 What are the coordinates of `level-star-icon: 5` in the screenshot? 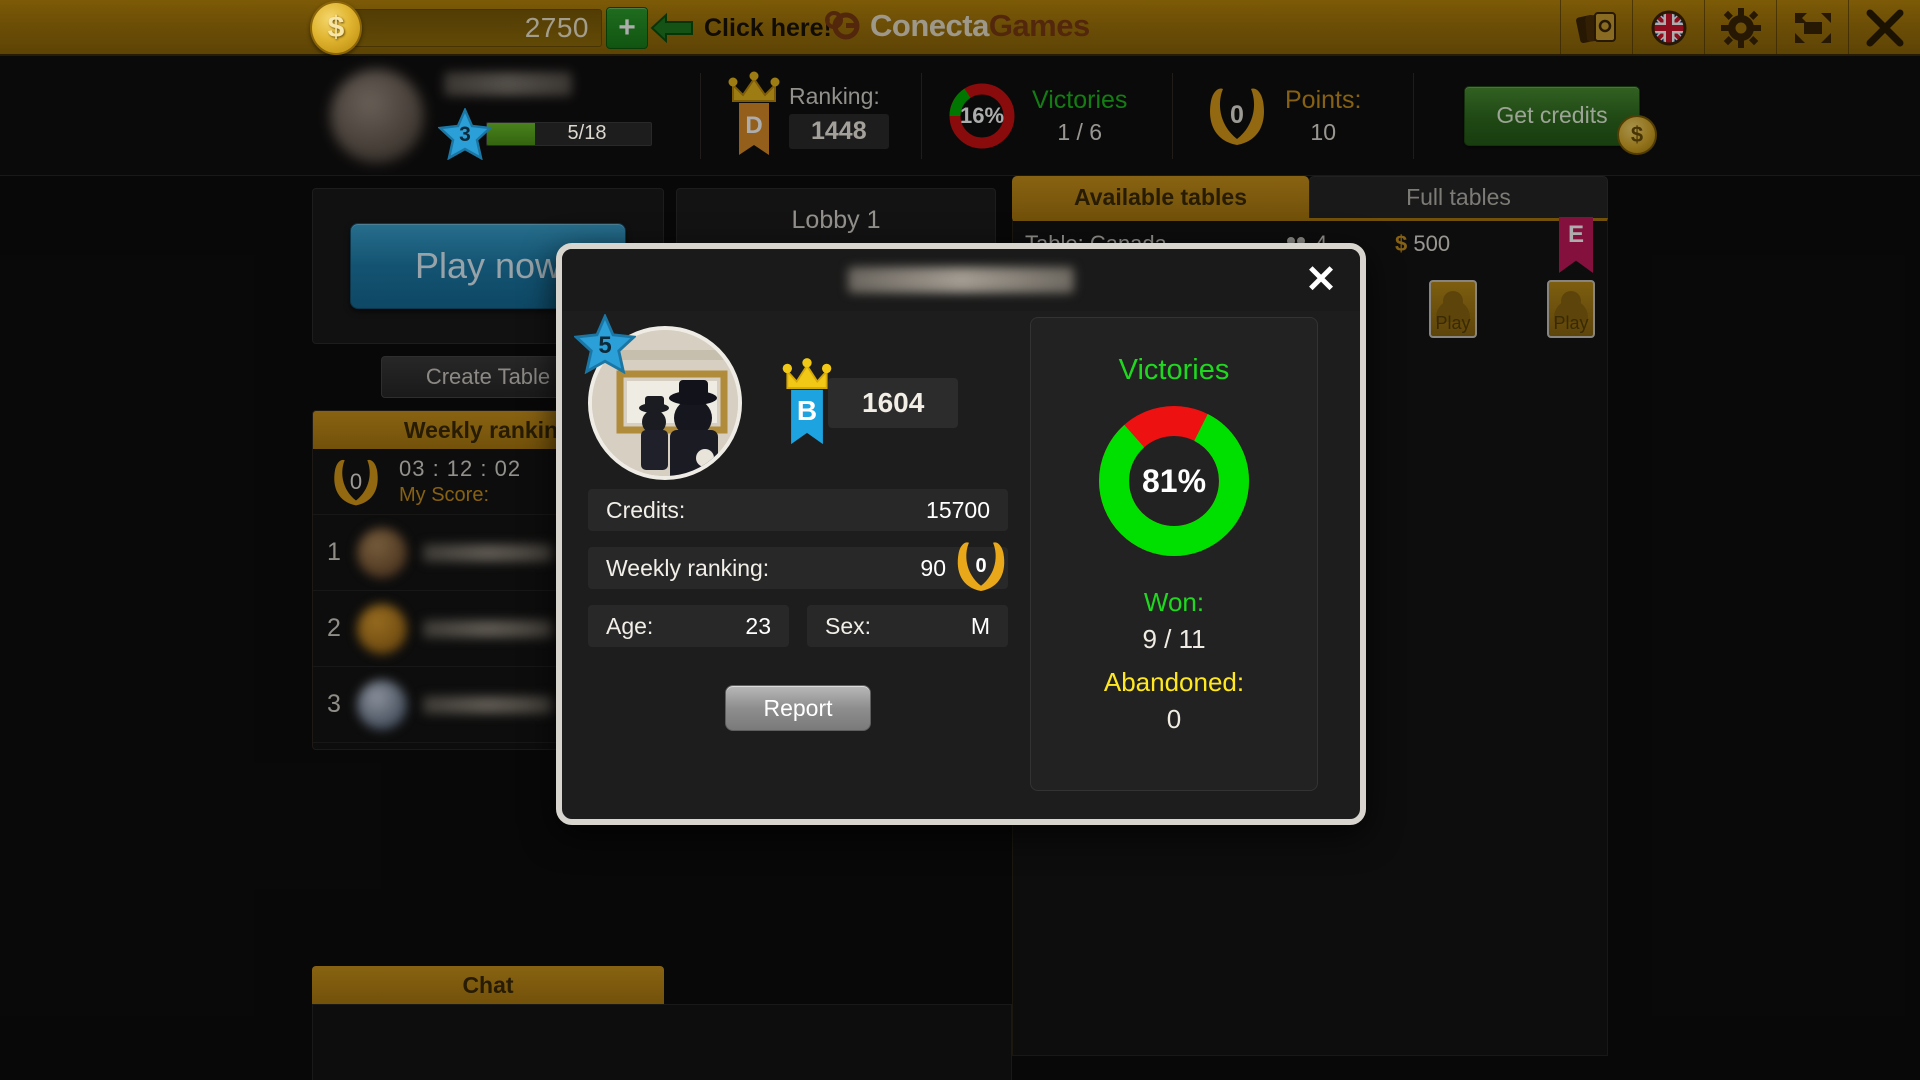 It's located at (605, 343).